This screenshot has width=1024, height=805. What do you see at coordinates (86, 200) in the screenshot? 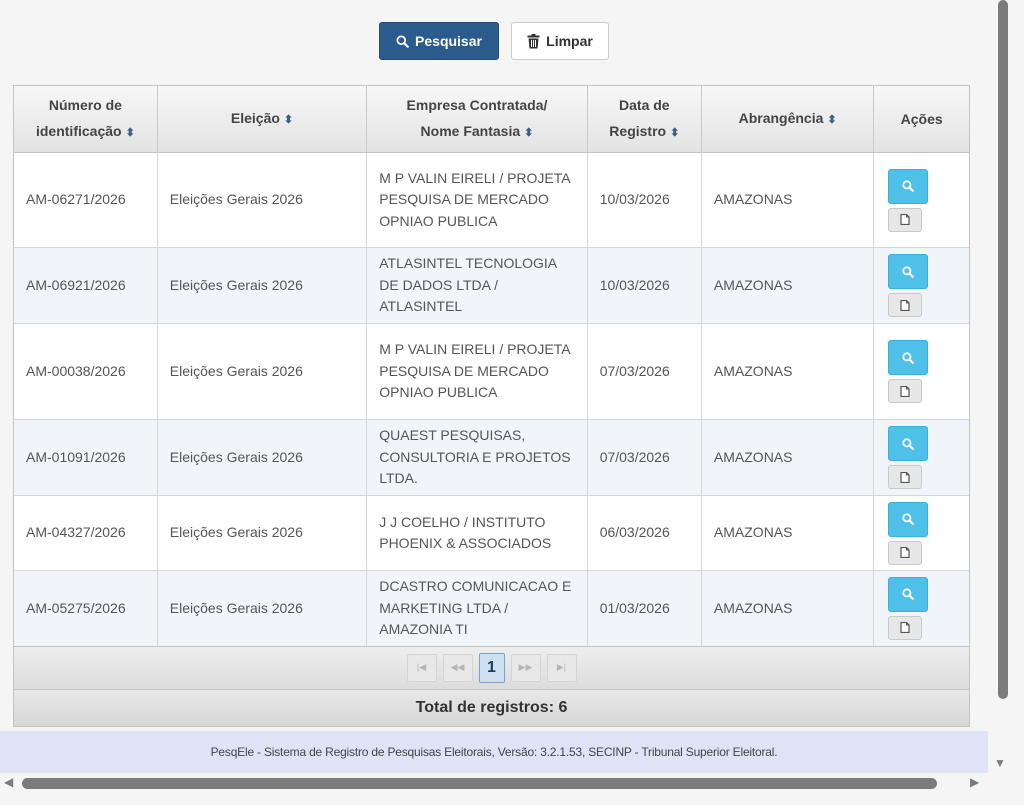
I see `cell-id: AM-06271/2026` at bounding box center [86, 200].